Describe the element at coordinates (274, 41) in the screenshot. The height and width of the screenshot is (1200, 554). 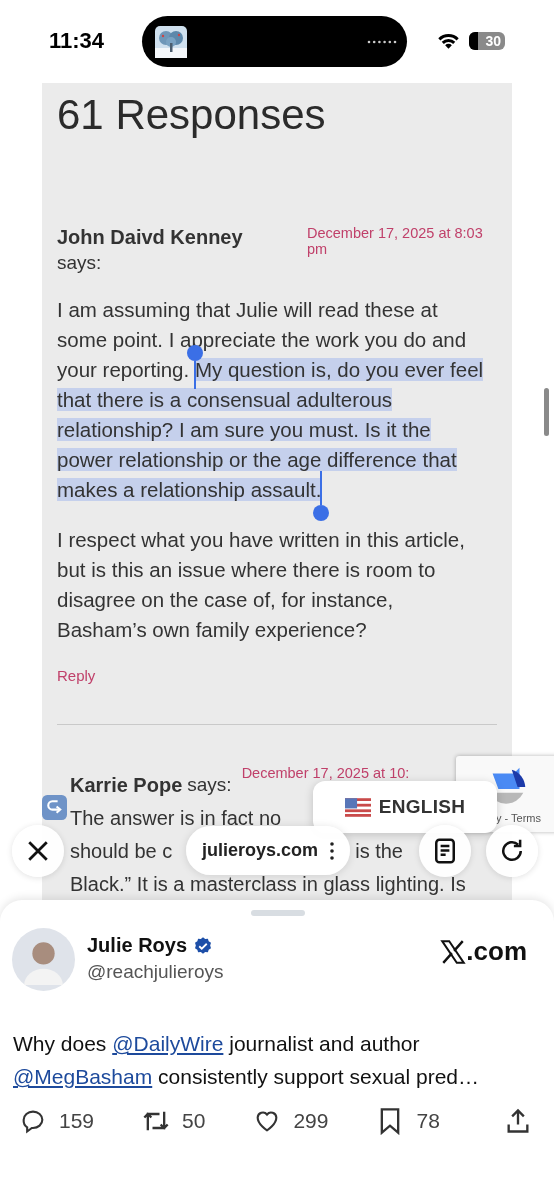
I see `dynamic-island` at that location.